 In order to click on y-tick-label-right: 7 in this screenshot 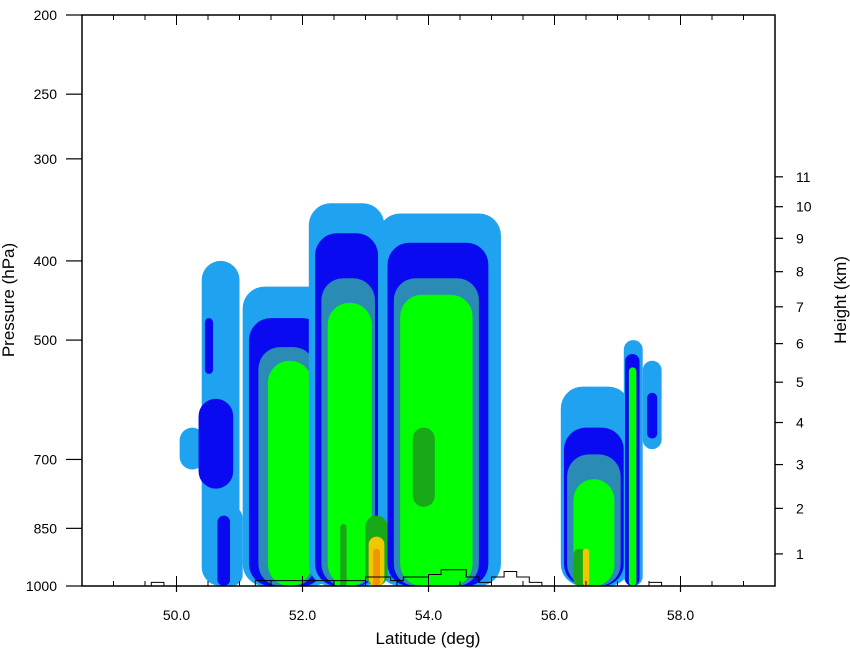, I will do `click(800, 307)`.